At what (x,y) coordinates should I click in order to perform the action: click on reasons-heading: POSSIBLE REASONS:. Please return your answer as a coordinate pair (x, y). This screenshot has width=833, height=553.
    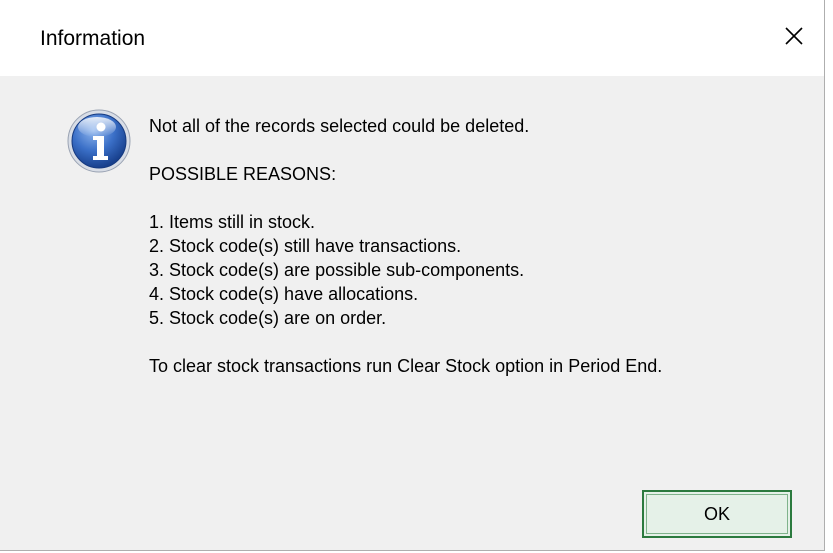
    Looking at the image, I should click on (243, 174).